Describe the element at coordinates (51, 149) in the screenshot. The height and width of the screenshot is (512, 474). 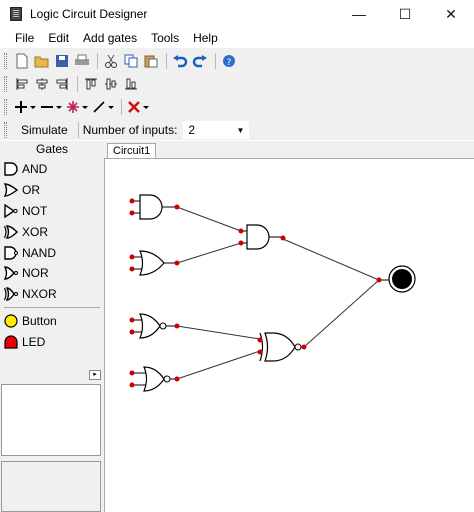
I see `gates-header: Gates` at that location.